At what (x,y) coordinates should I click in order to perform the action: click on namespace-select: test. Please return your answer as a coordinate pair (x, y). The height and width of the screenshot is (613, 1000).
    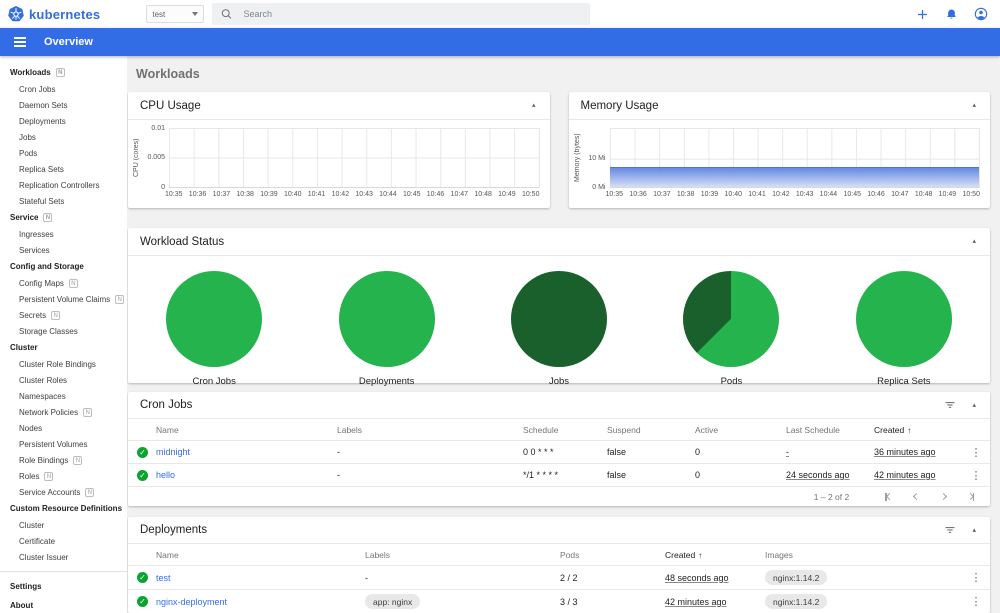
    Looking at the image, I should click on (175, 14).